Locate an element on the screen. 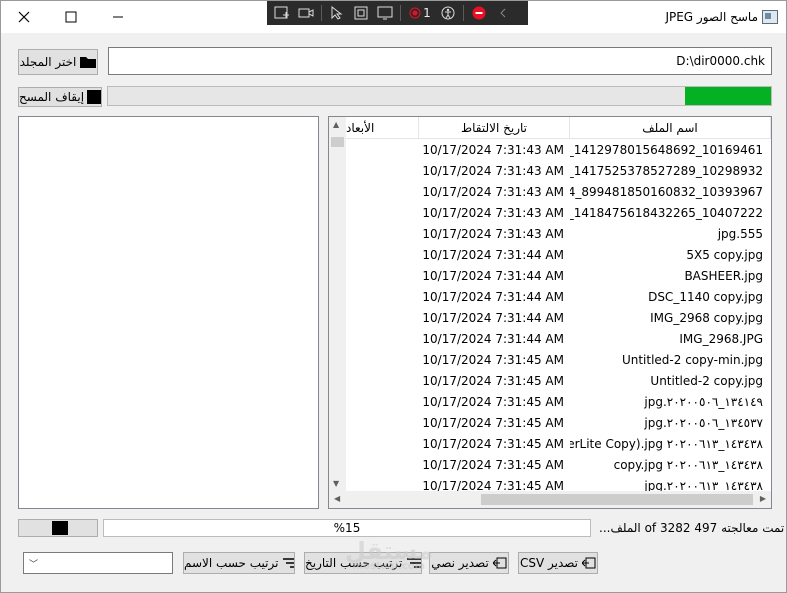 The height and width of the screenshot is (593, 787). export-csv-label: تصدير CSV is located at coordinates (549, 563).